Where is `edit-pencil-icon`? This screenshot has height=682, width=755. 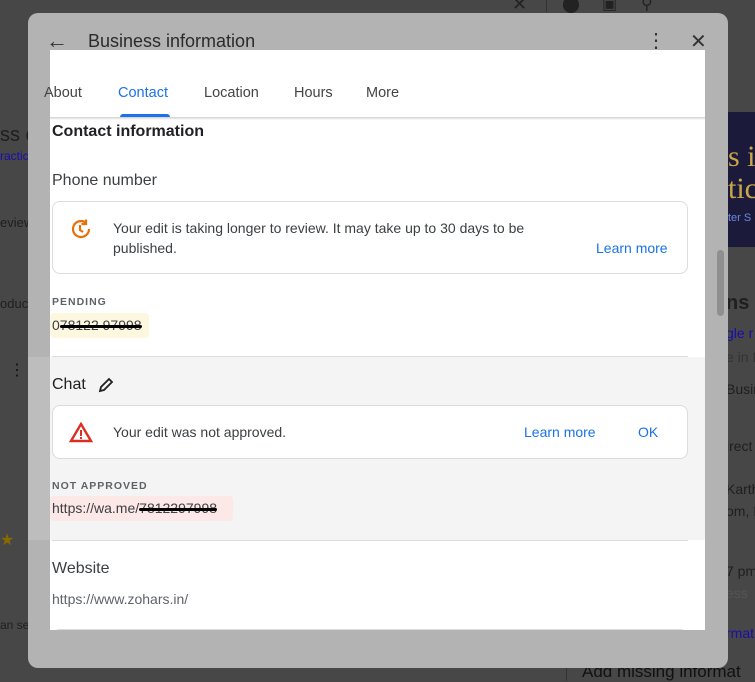
edit-pencil-icon is located at coordinates (106, 385).